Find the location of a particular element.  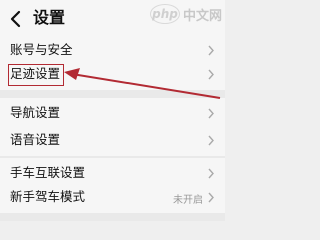

chevron-left-icon is located at coordinates (15, 19).